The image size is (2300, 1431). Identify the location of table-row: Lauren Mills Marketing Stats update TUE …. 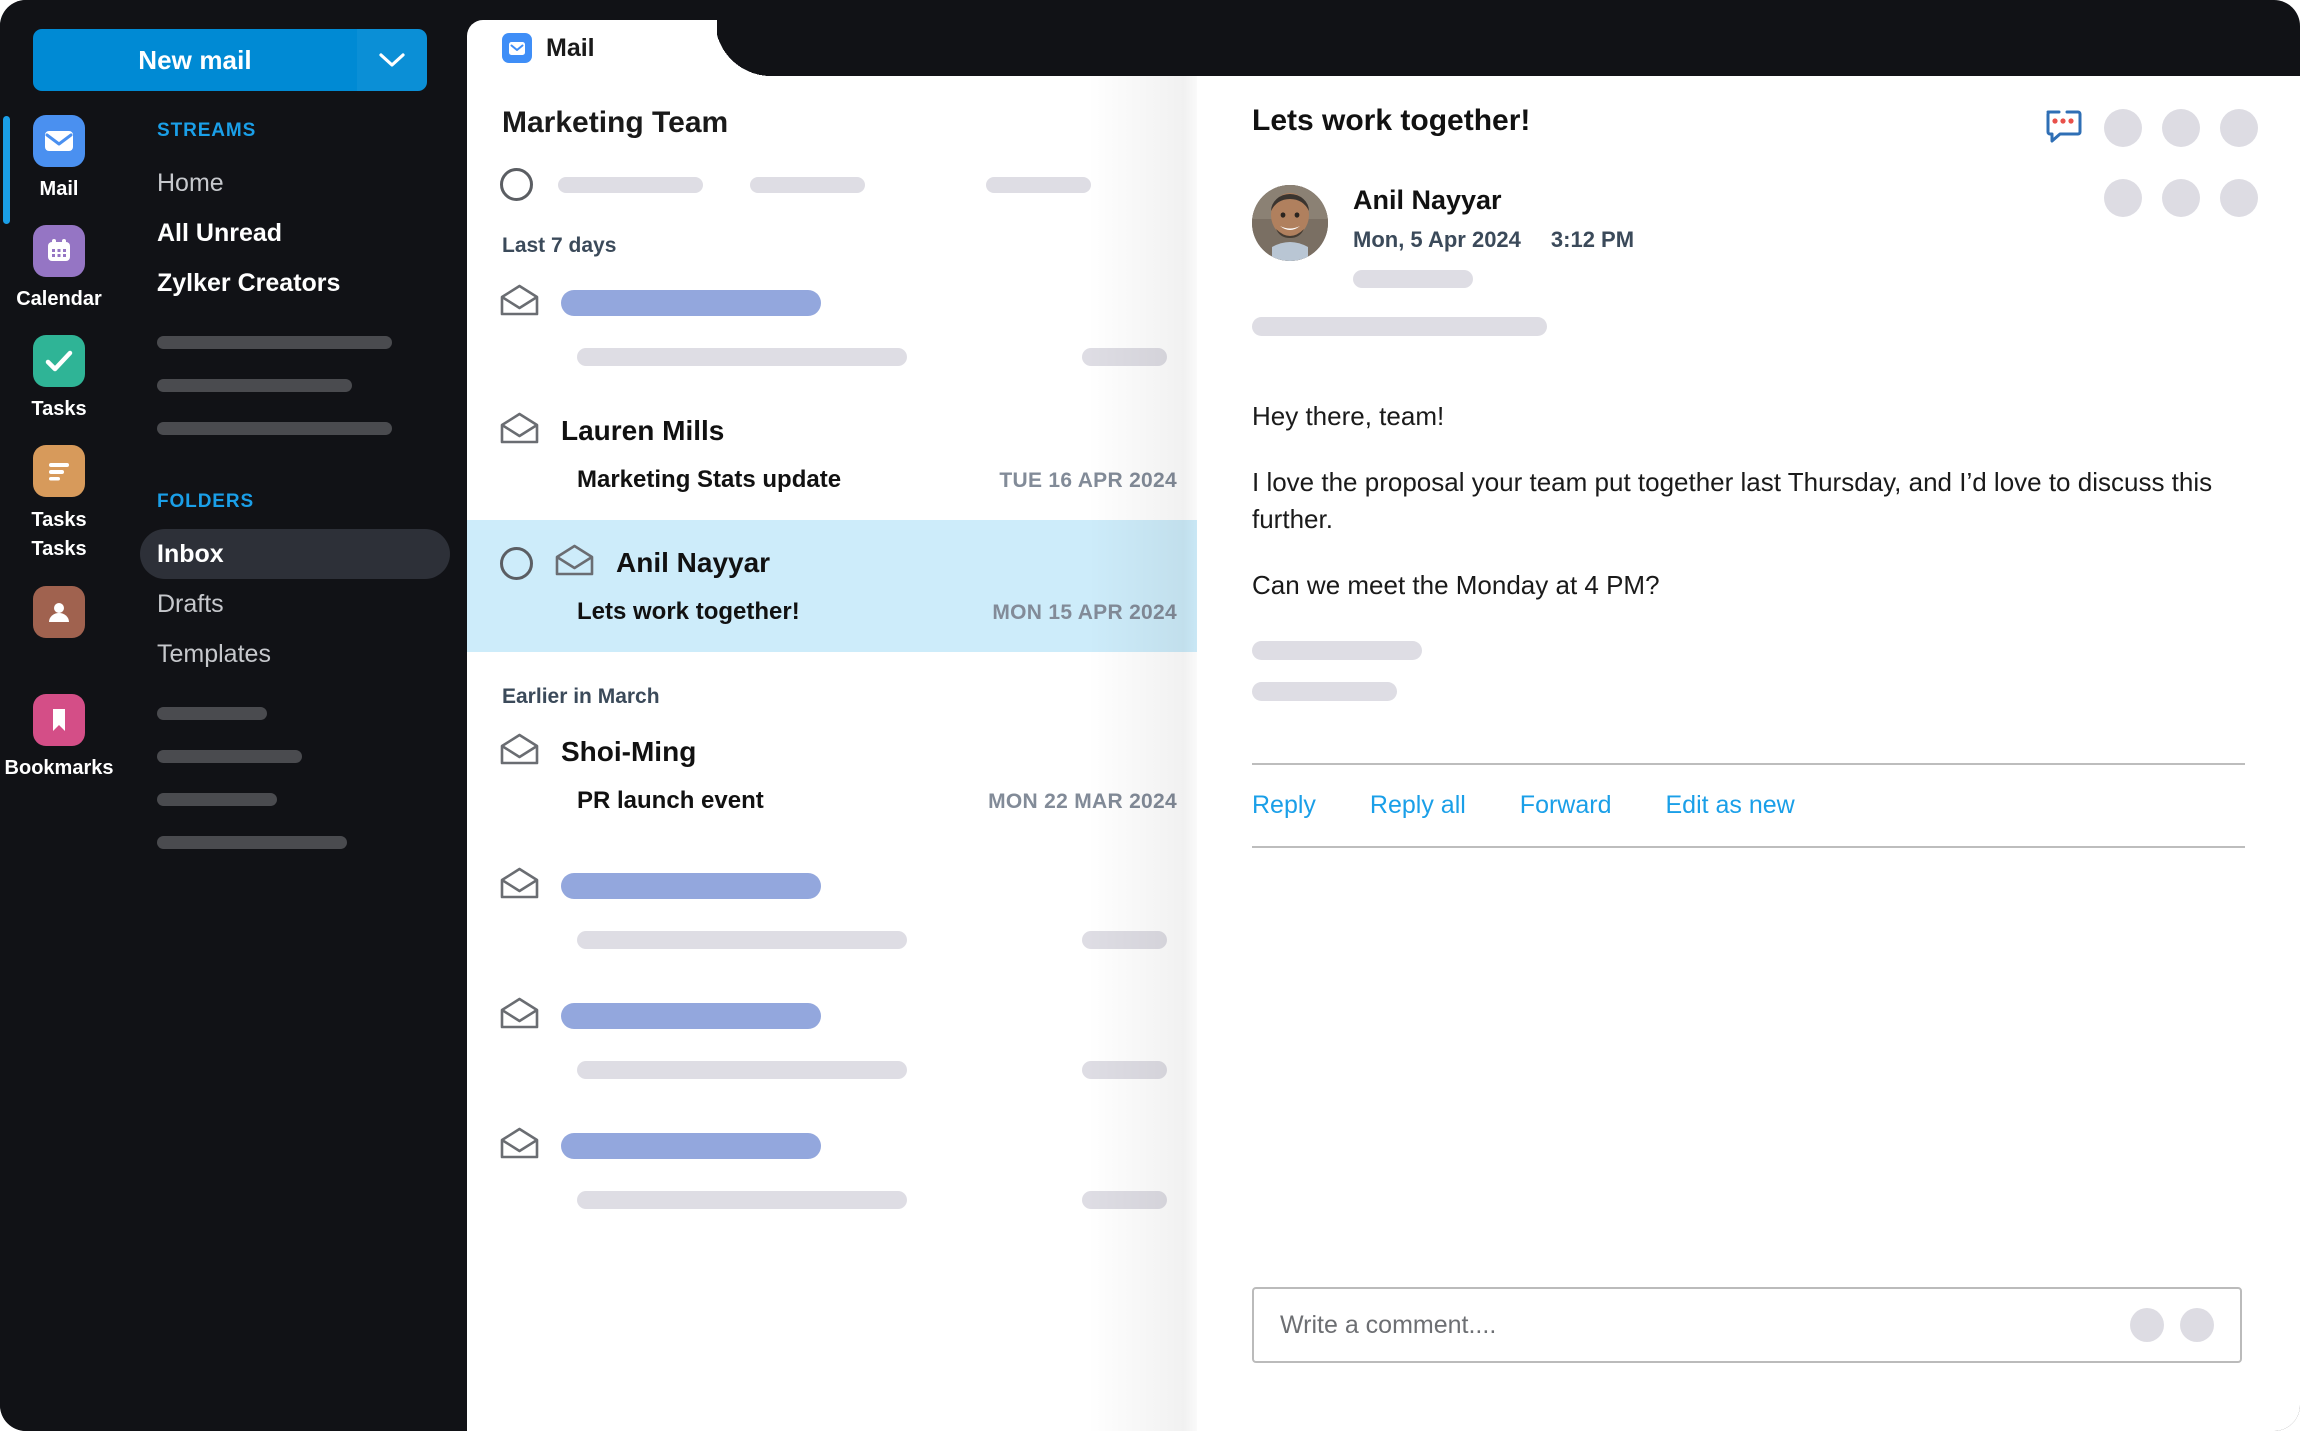
(832, 454).